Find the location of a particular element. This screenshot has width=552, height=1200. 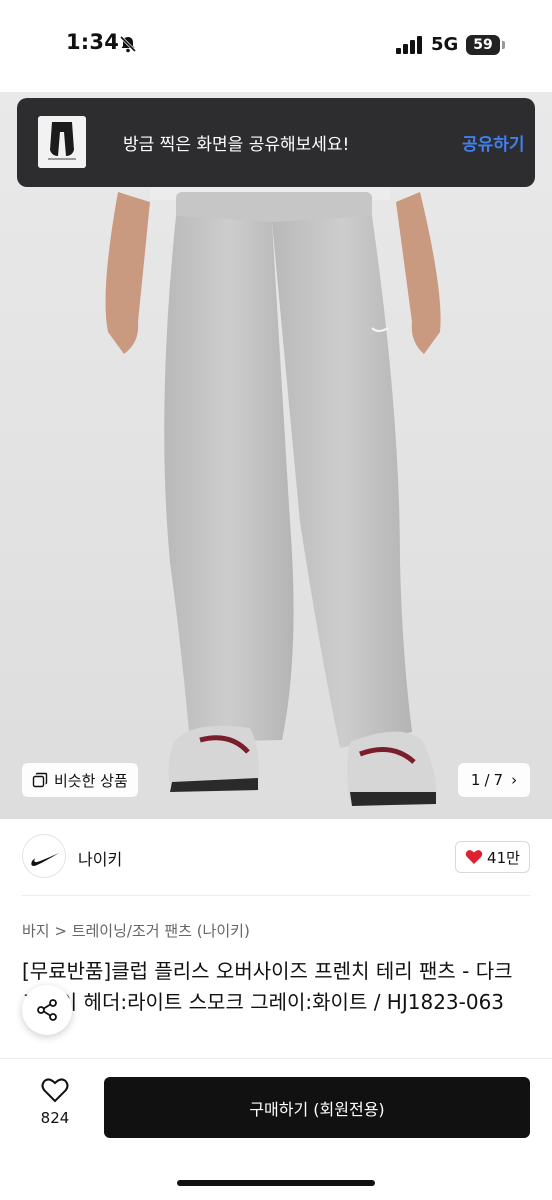

status-time: 1:34 is located at coordinates (93, 42).